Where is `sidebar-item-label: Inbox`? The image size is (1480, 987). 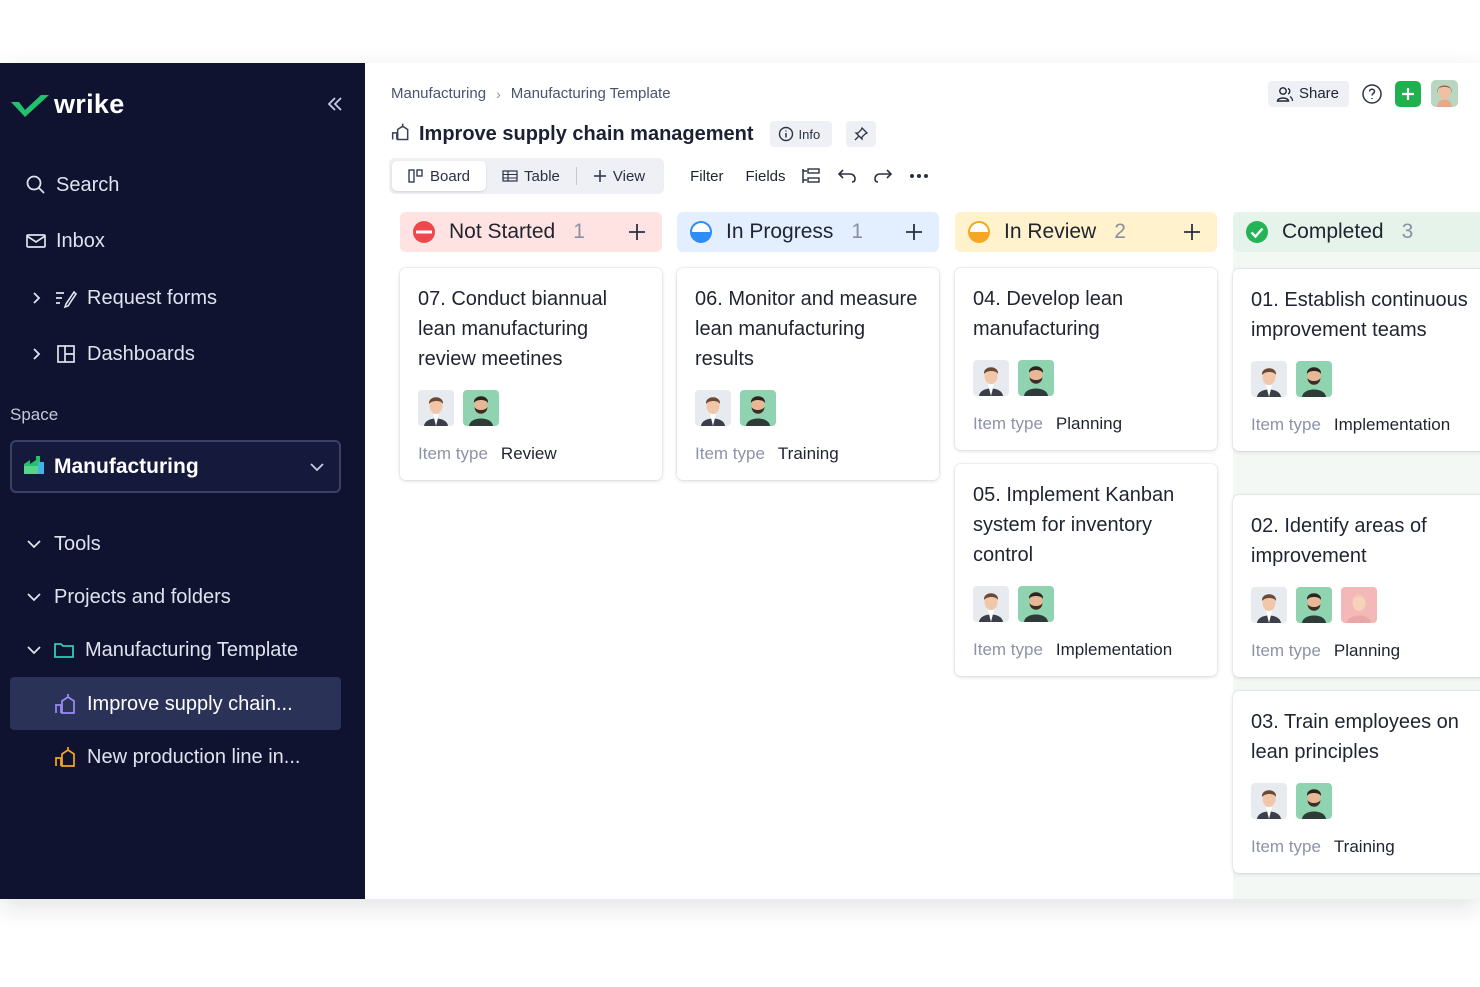
sidebar-item-label: Inbox is located at coordinates (80, 240).